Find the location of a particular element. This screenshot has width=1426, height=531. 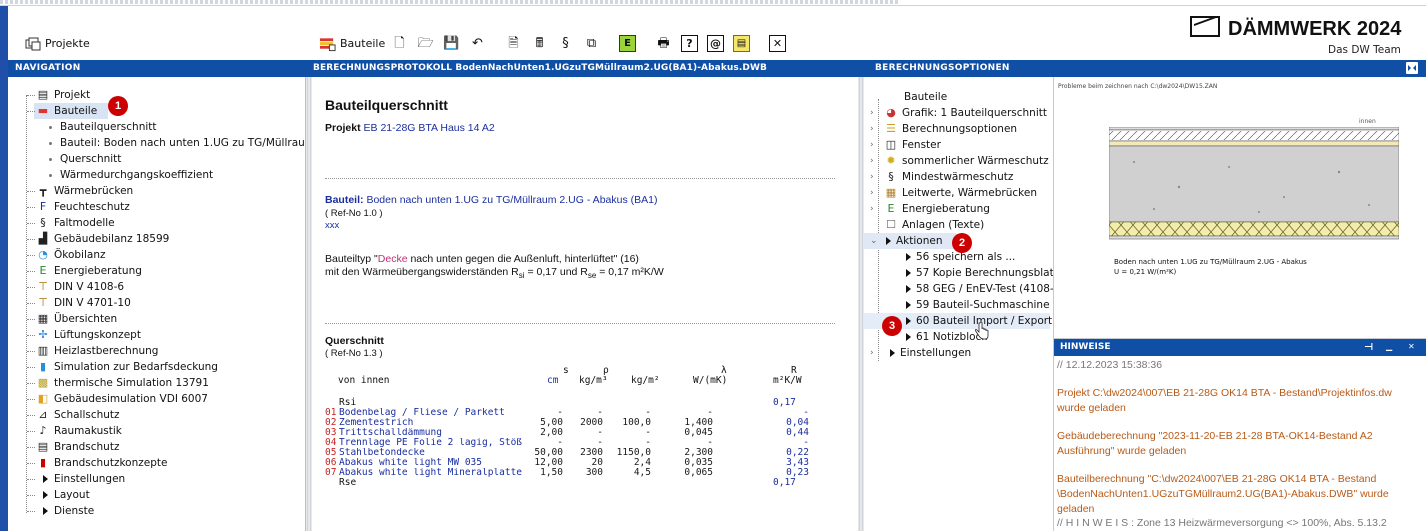

save-icon: 💾 is located at coordinates (451, 43).